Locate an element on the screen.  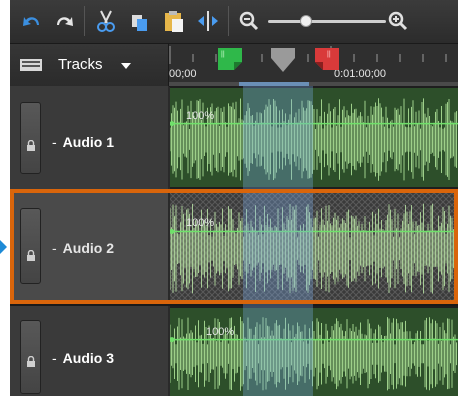
ruler-time-start: 00;00 is located at coordinates (183, 74).